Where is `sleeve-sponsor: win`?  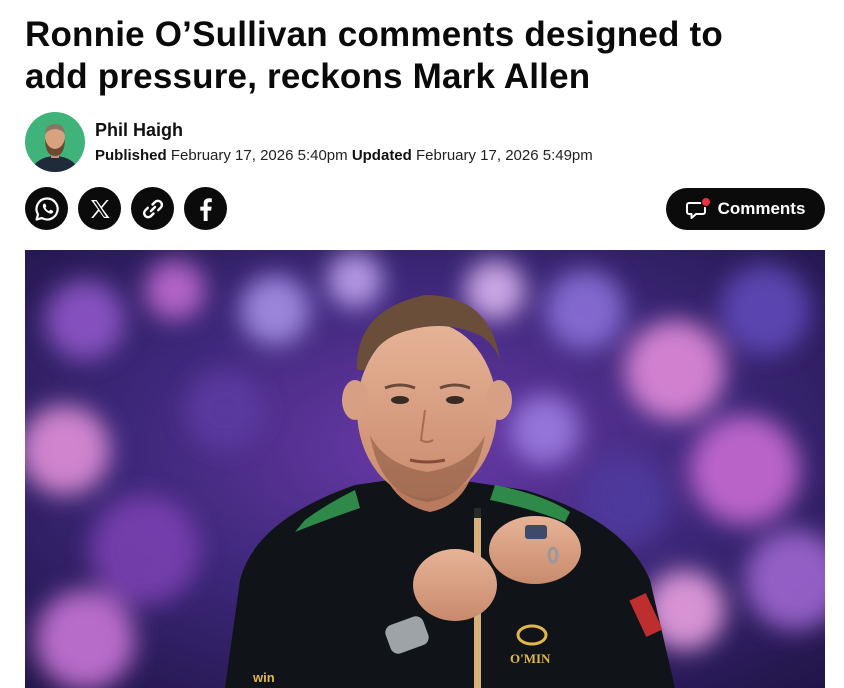 sleeve-sponsor: win is located at coordinates (263, 677).